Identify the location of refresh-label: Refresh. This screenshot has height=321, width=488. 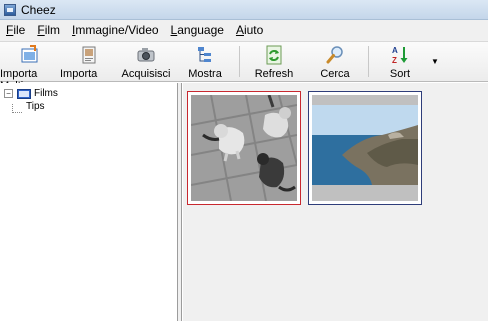
(274, 74).